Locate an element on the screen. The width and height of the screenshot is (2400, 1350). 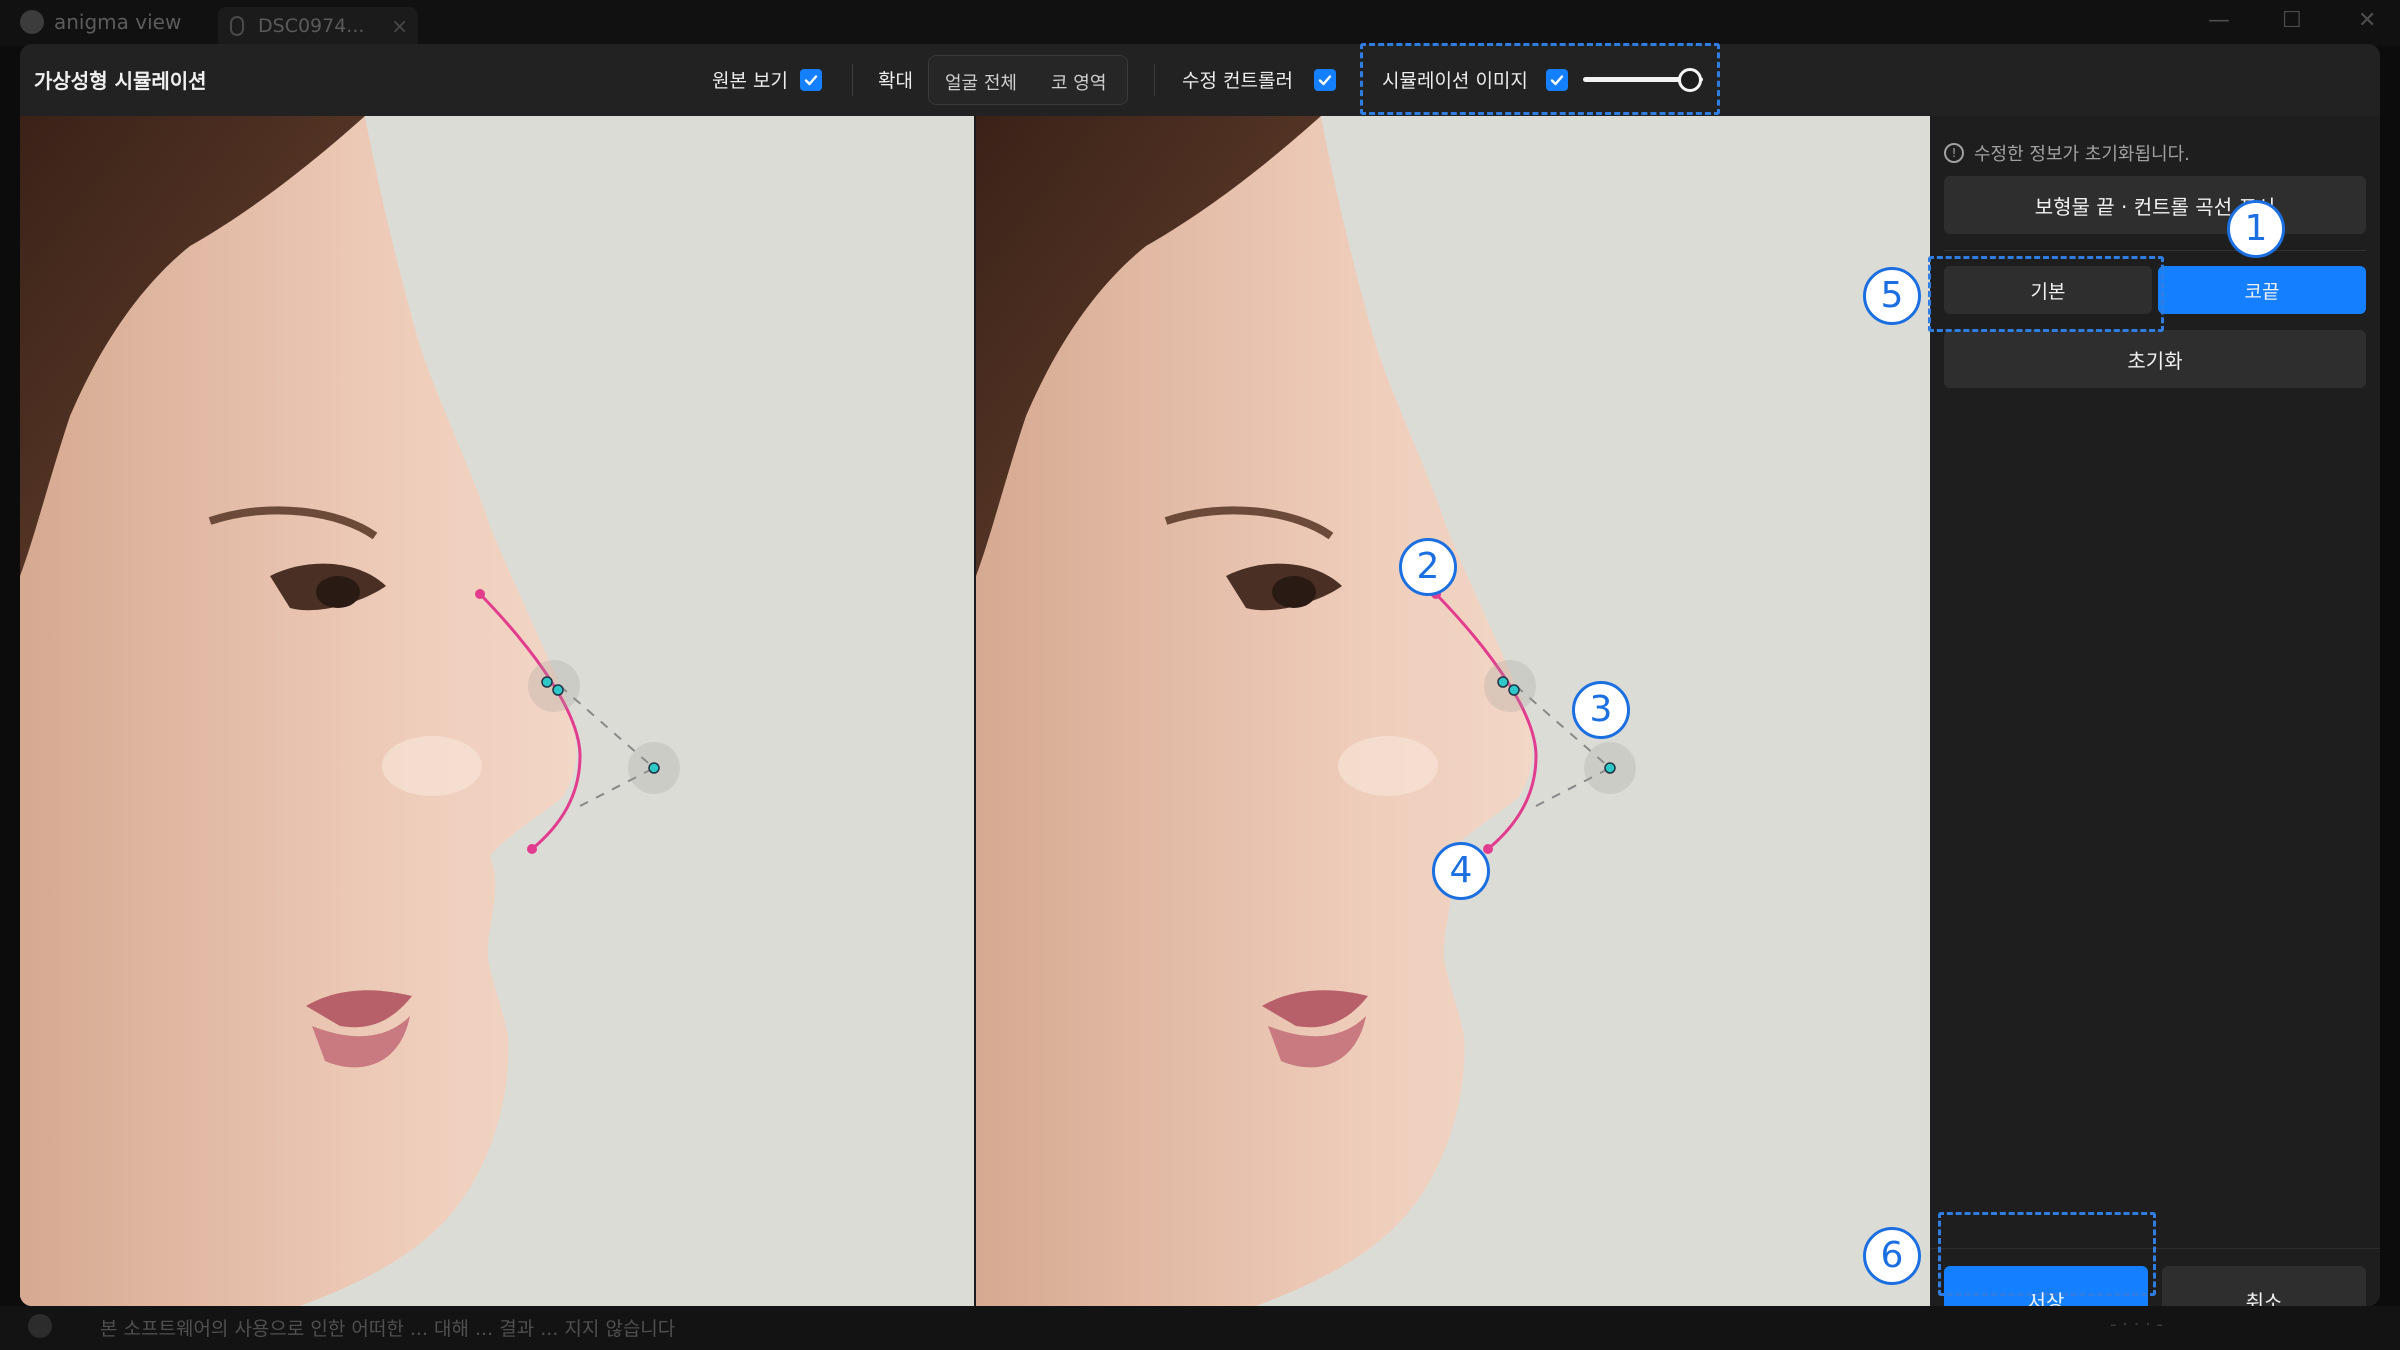
callout-badge-2: 2 is located at coordinates (1428, 567).